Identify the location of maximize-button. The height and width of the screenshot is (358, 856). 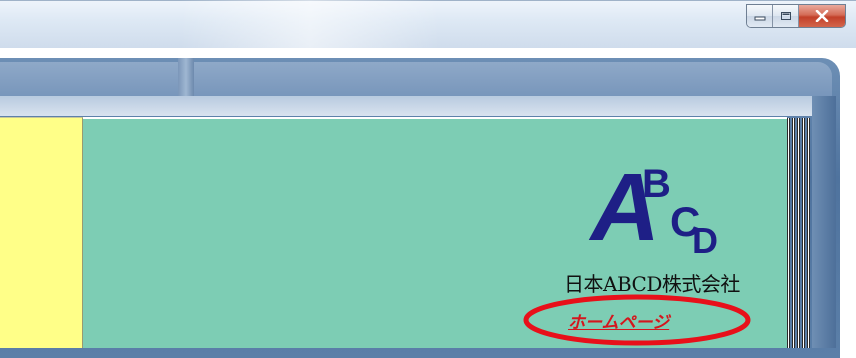
(786, 16).